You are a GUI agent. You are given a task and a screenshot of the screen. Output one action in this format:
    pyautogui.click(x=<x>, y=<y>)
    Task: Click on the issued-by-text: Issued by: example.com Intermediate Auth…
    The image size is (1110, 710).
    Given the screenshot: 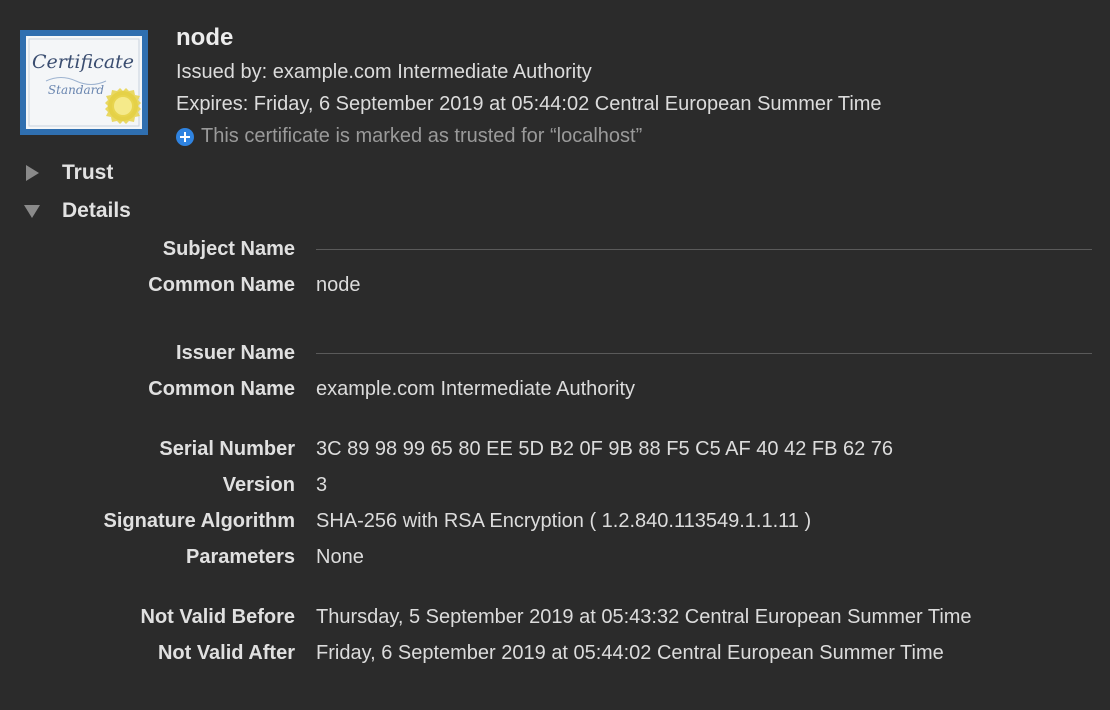 What is the action you would take?
    pyautogui.click(x=384, y=72)
    